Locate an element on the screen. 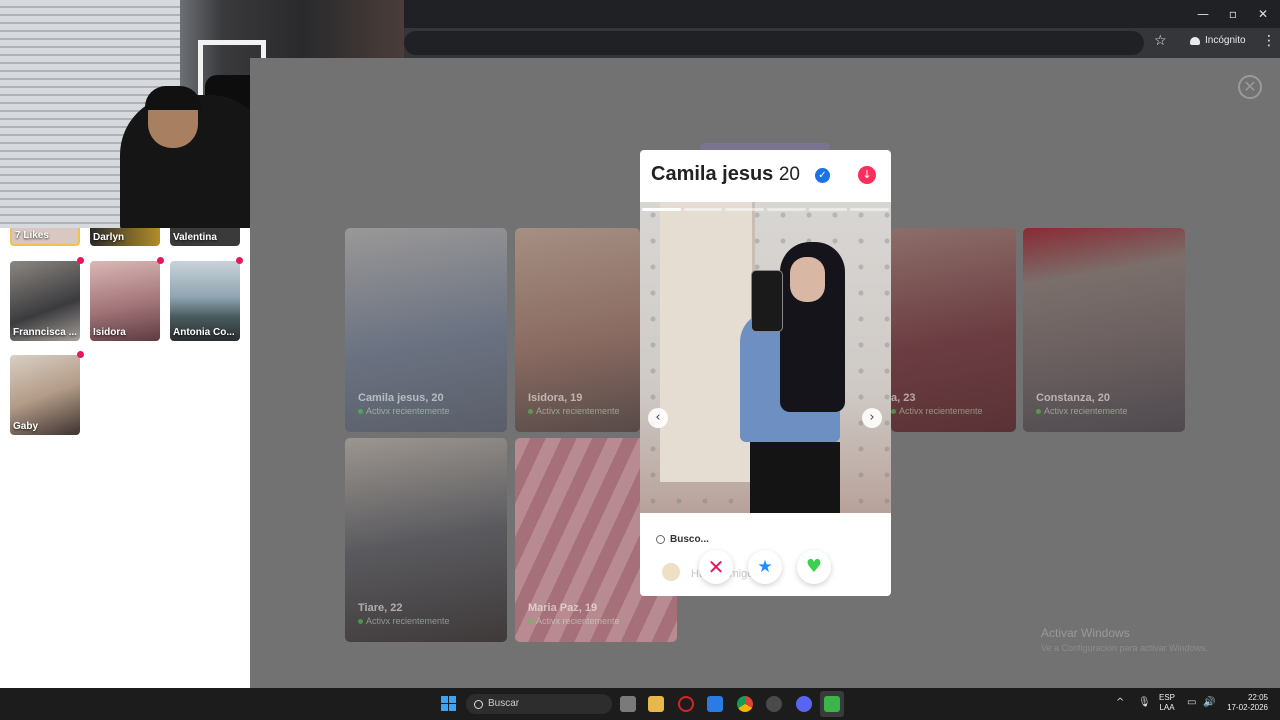 This screenshot has height=720, width=1280. background-profile-card: Isidora, 19 Activx recientemente is located at coordinates (577, 330).